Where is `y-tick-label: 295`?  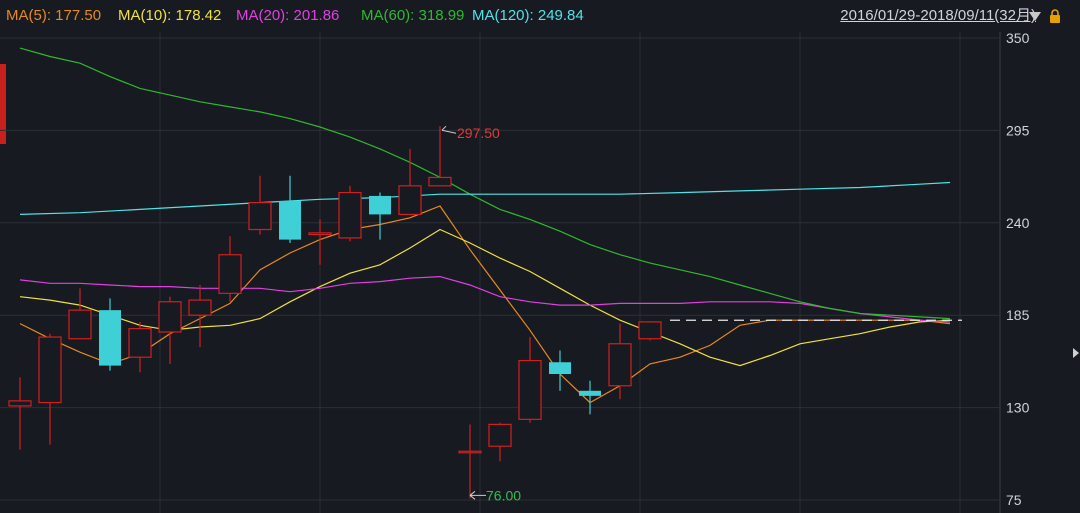 y-tick-label: 295 is located at coordinates (1018, 130).